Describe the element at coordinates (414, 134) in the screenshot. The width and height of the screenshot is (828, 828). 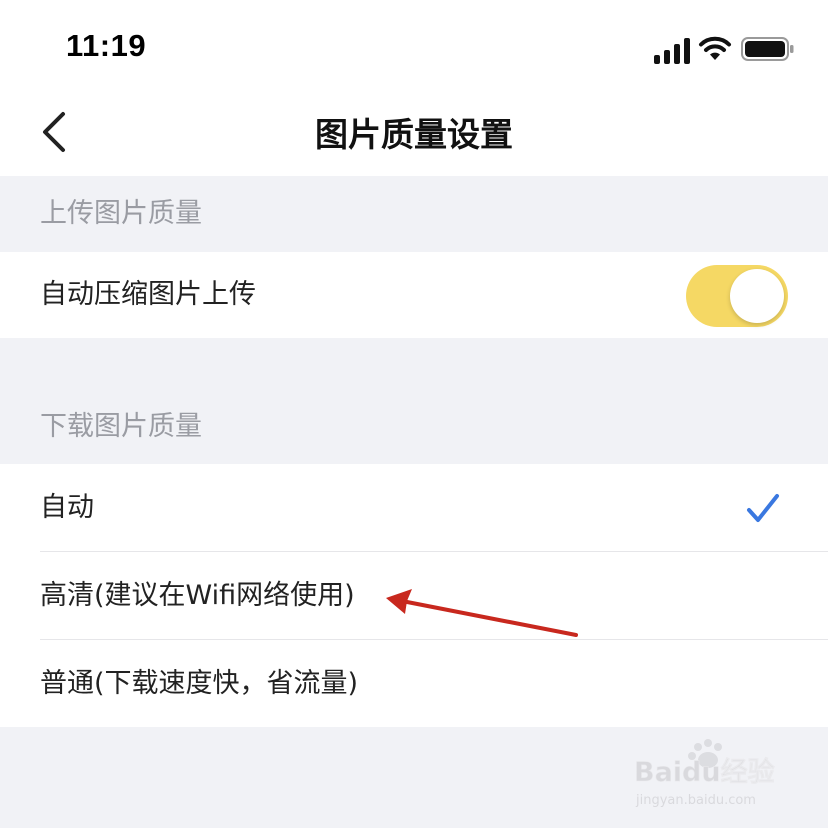
I see `page-title: 图片质量设置` at that location.